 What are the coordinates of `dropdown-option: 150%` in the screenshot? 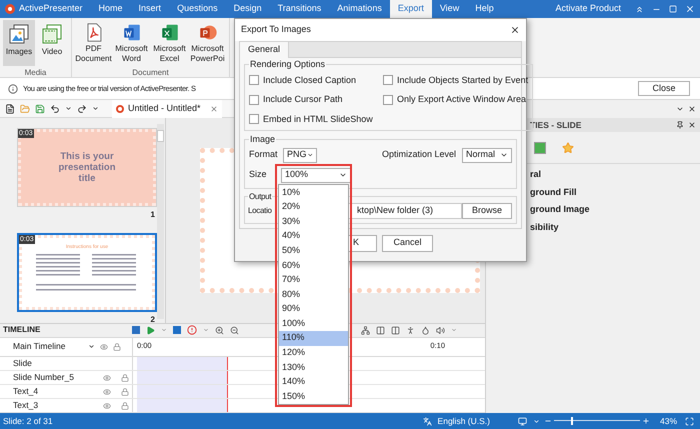 It's located at (313, 396).